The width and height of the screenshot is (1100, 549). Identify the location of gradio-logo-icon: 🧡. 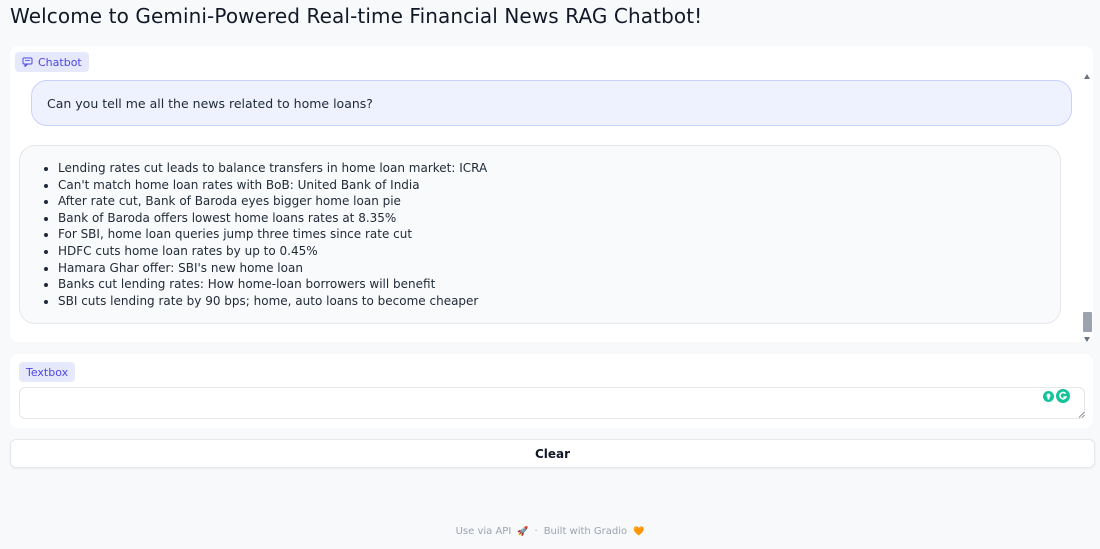
(639, 531).